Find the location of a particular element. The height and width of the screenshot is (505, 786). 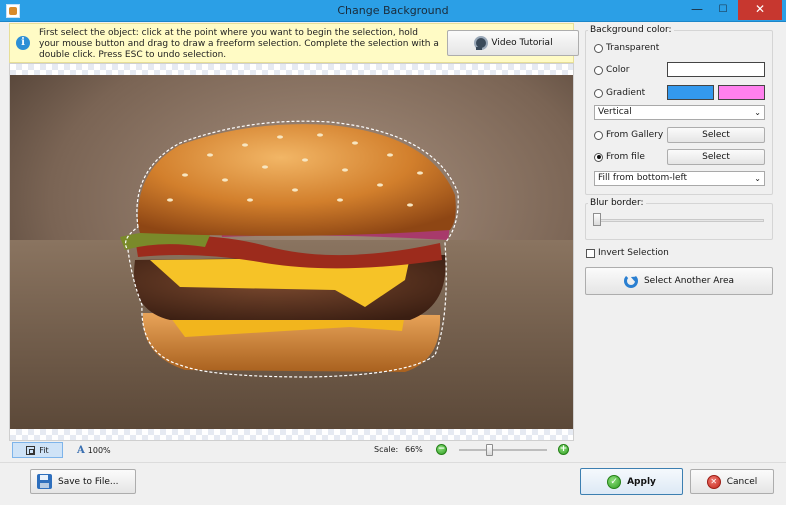

fit-icon is located at coordinates (31, 450).